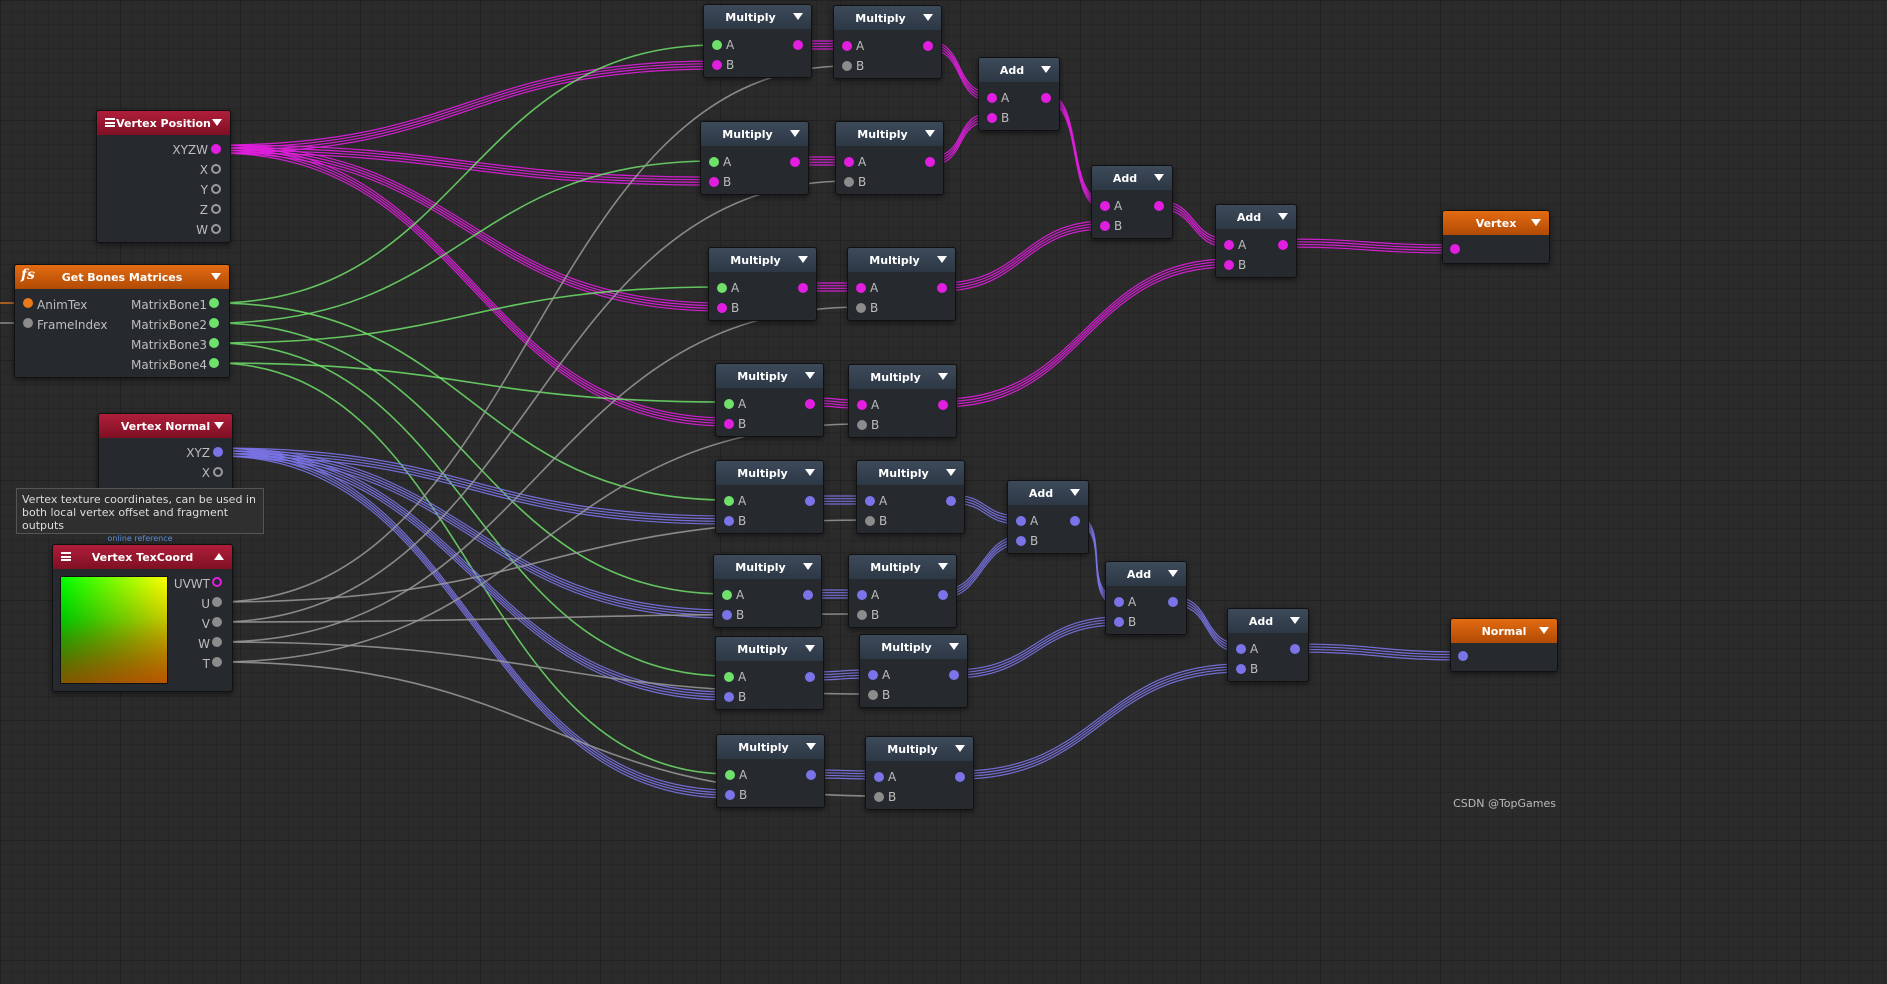 The image size is (1887, 984). Describe the element at coordinates (1496, 237) in the screenshot. I see `vertex-output-node: Vertex` at that location.